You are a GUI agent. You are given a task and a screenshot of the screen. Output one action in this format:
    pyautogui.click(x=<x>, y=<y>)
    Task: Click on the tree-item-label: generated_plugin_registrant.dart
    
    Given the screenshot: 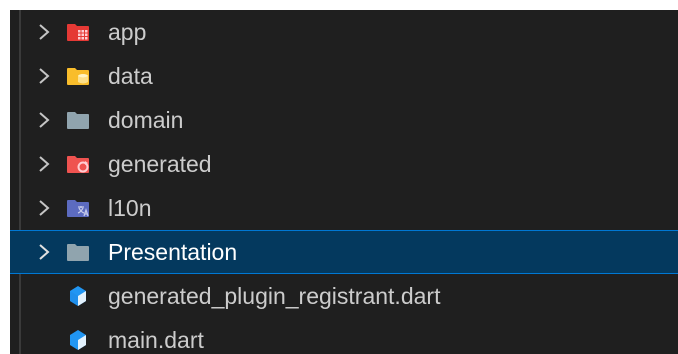 What is the action you would take?
    pyautogui.click(x=274, y=295)
    